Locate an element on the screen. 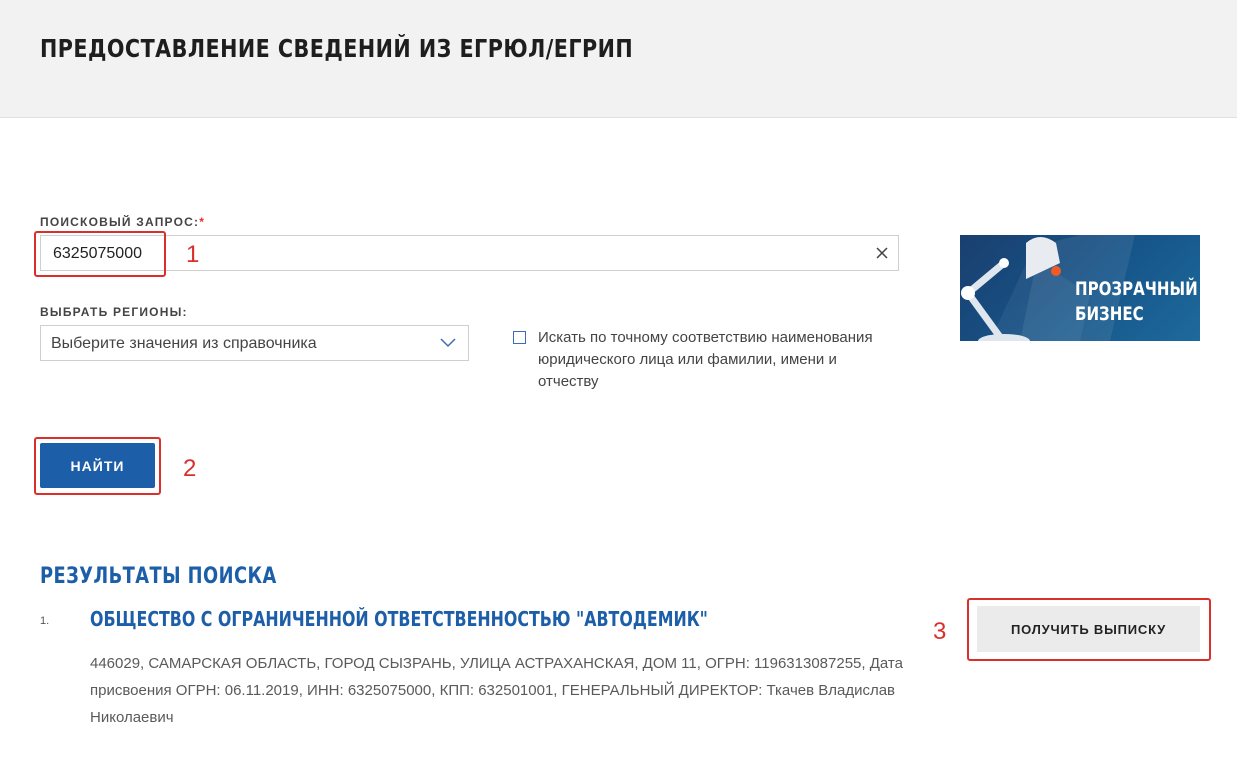 The image size is (1237, 764). regions-select-value: Выберите значения из справочника is located at coordinates (184, 343).